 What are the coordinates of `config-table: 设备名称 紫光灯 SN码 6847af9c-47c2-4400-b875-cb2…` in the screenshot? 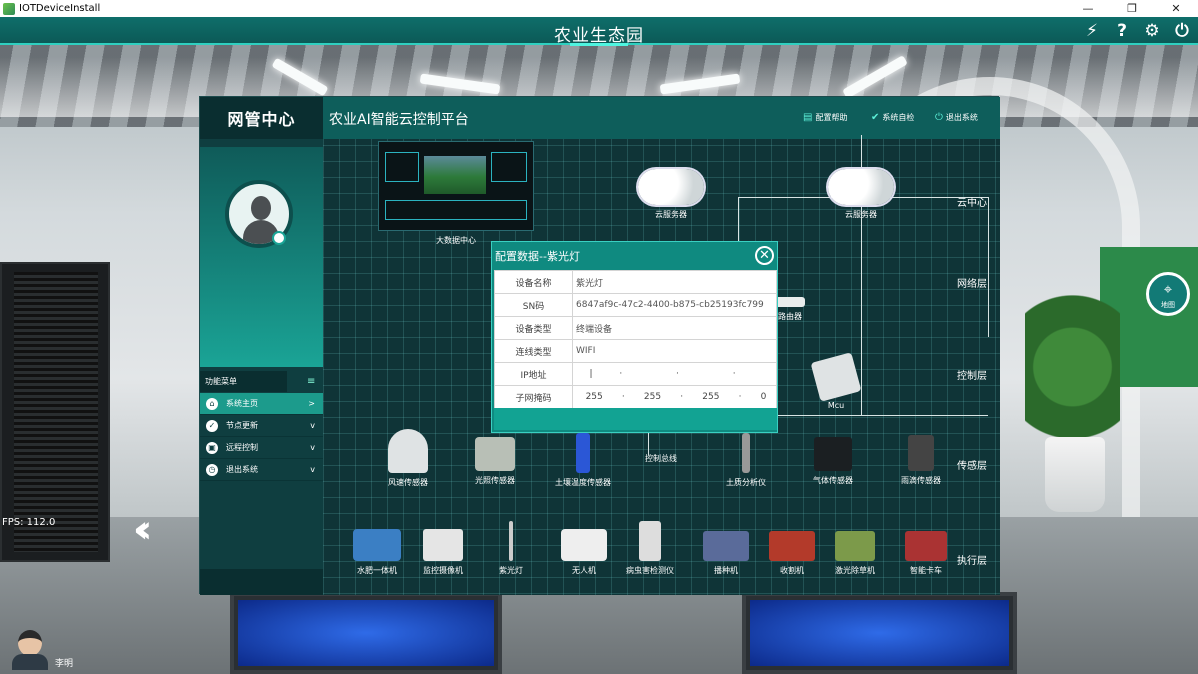 It's located at (635, 339).